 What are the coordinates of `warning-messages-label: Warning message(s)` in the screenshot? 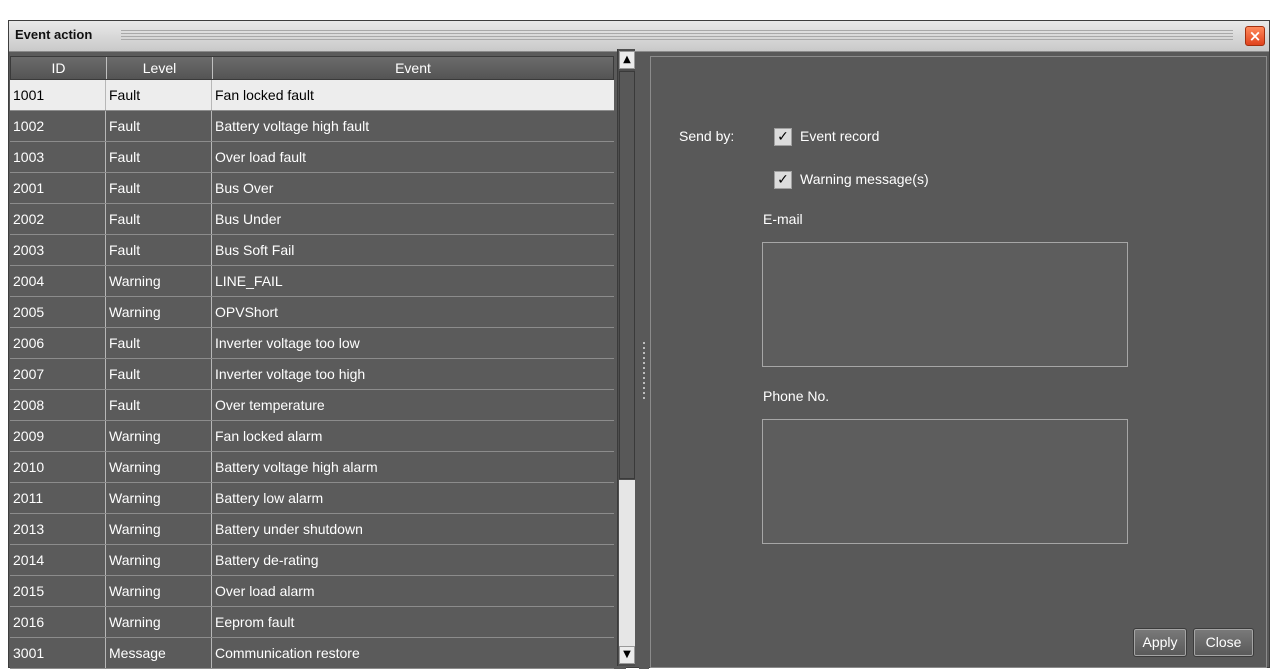 It's located at (864, 179).